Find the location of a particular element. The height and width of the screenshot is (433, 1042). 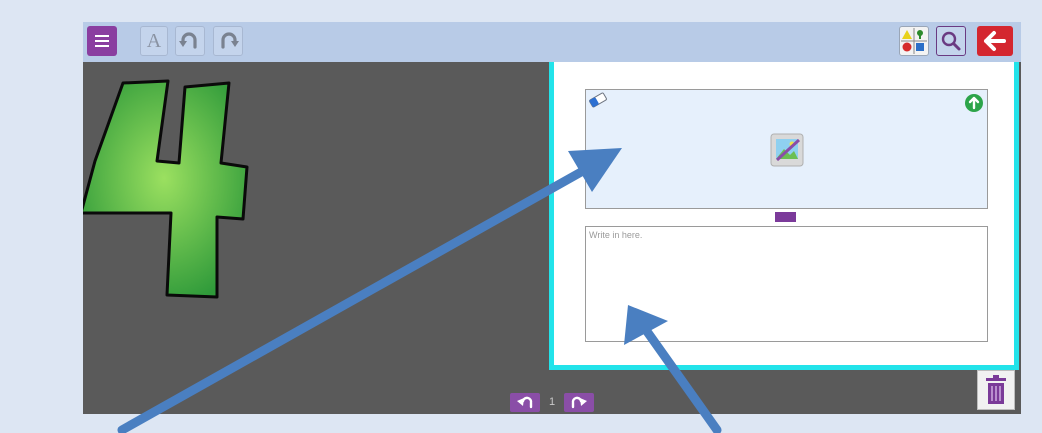

number-four-graphic is located at coordinates (166, 189).